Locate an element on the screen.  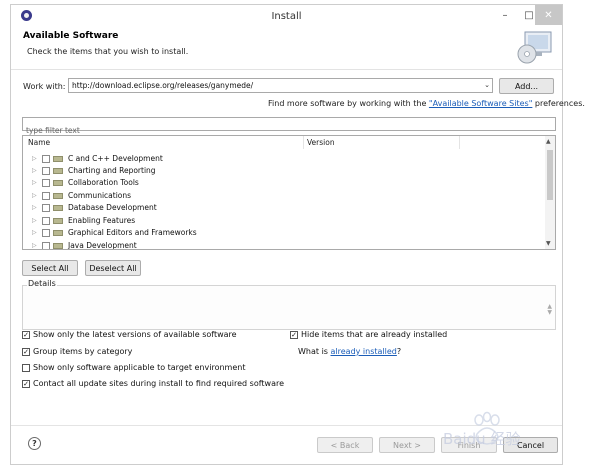
minimize-button: – is located at coordinates (505, 15).